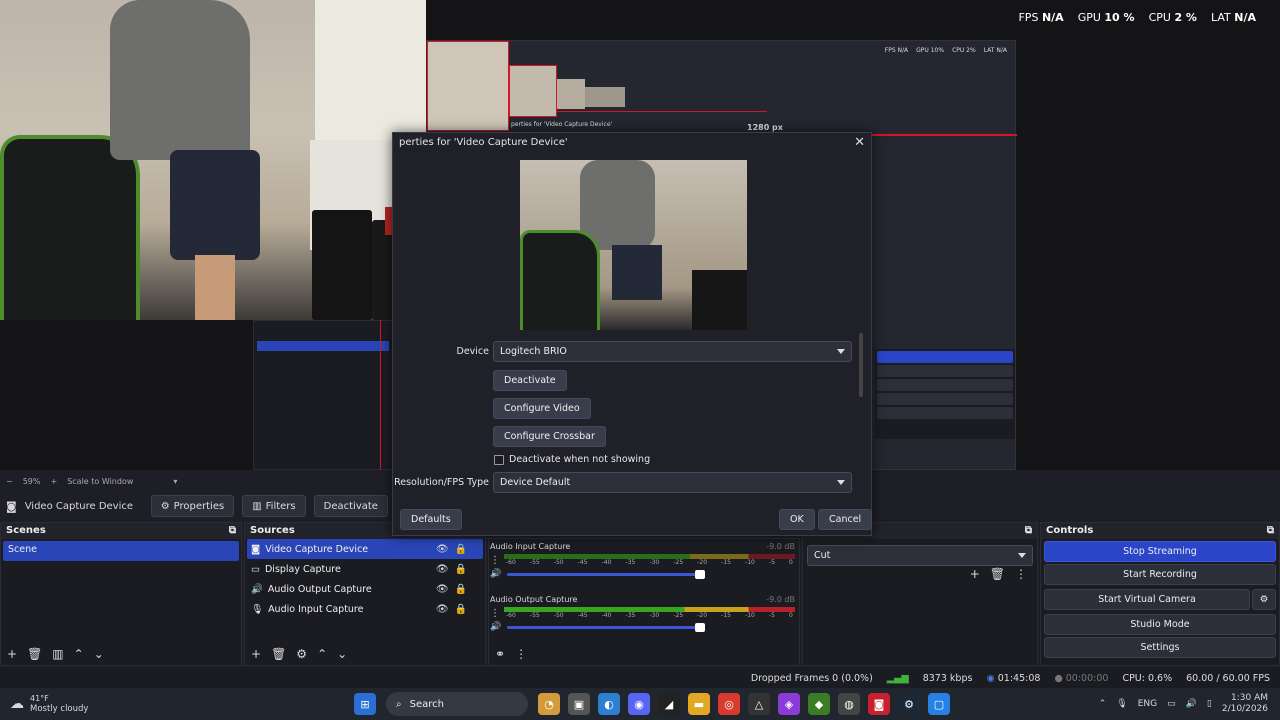 The image size is (1280, 720). Describe the element at coordinates (845, 519) in the screenshot. I see `cancel-button: Cancel` at that location.